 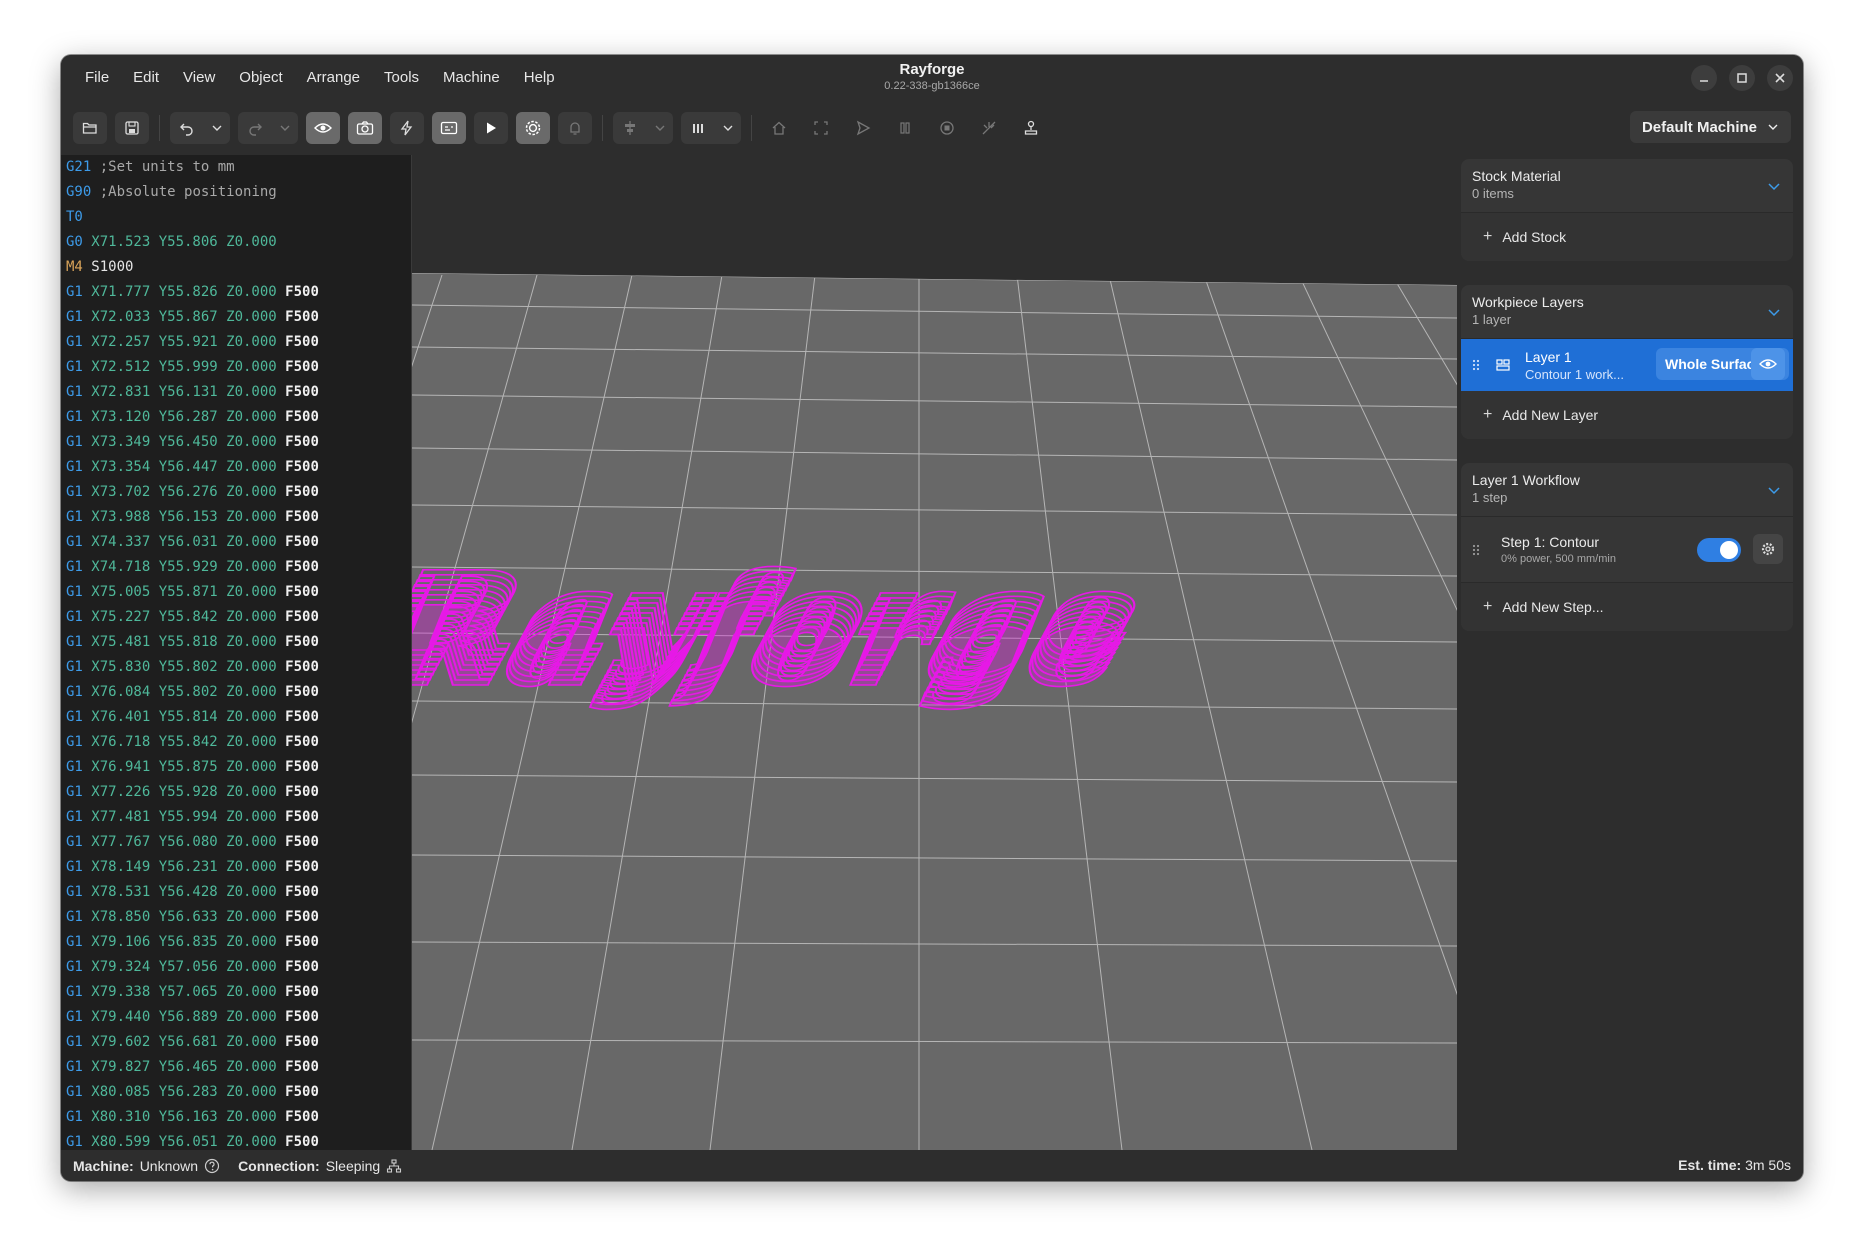 I want to click on simulate-button, so click(x=533, y=128).